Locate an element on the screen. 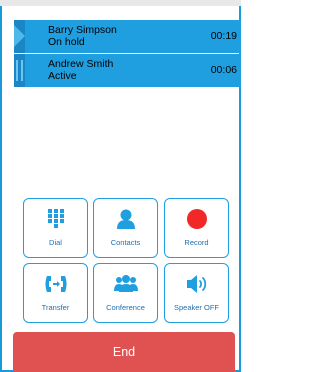 The width and height of the screenshot is (320, 372). speaker-button: Speaker OFF is located at coordinates (196, 293).